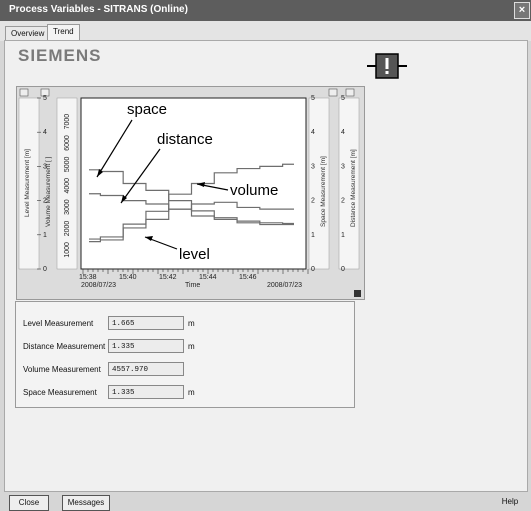 The width and height of the screenshot is (531, 511). Describe the element at coordinates (146, 392) in the screenshot. I see `space-measurement-field: 1.335` at that location.